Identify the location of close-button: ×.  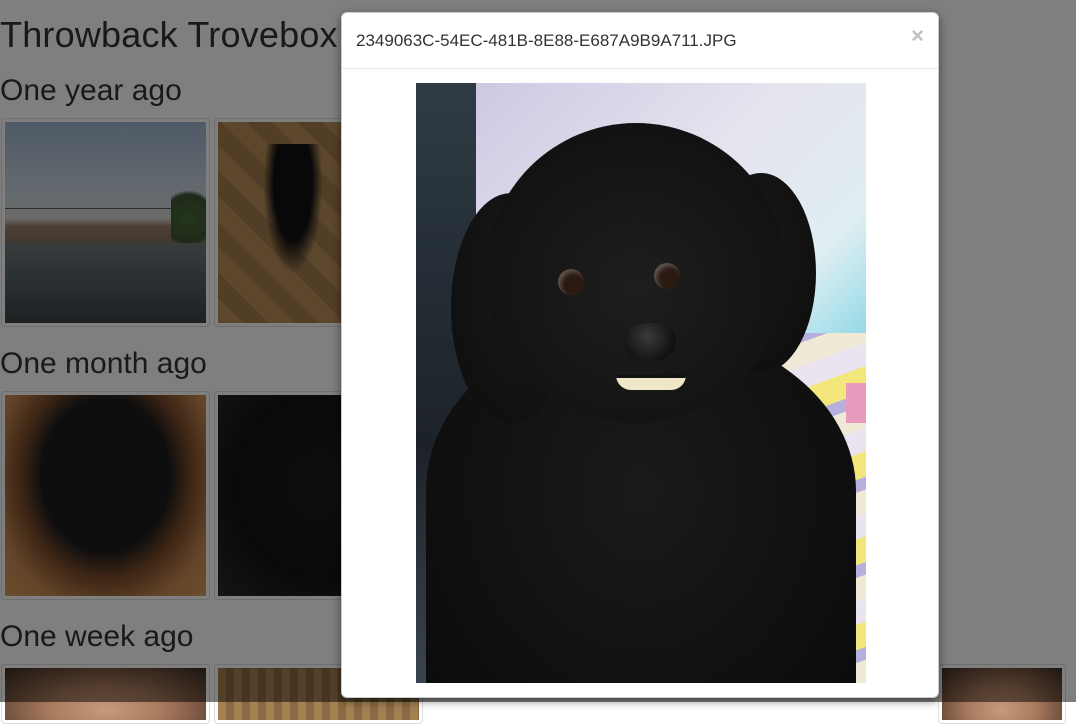
(917, 36).